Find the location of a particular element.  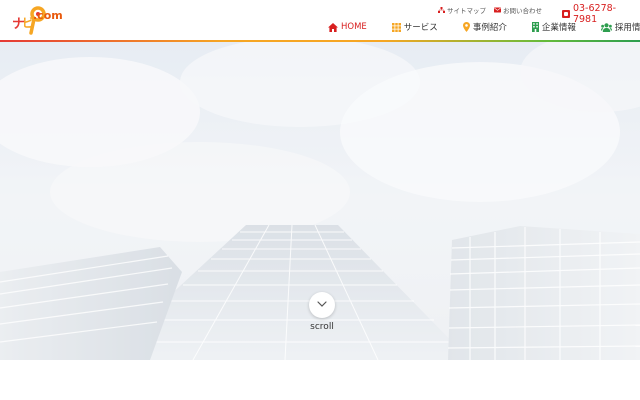

logo-text: .com is located at coordinates (48, 15).